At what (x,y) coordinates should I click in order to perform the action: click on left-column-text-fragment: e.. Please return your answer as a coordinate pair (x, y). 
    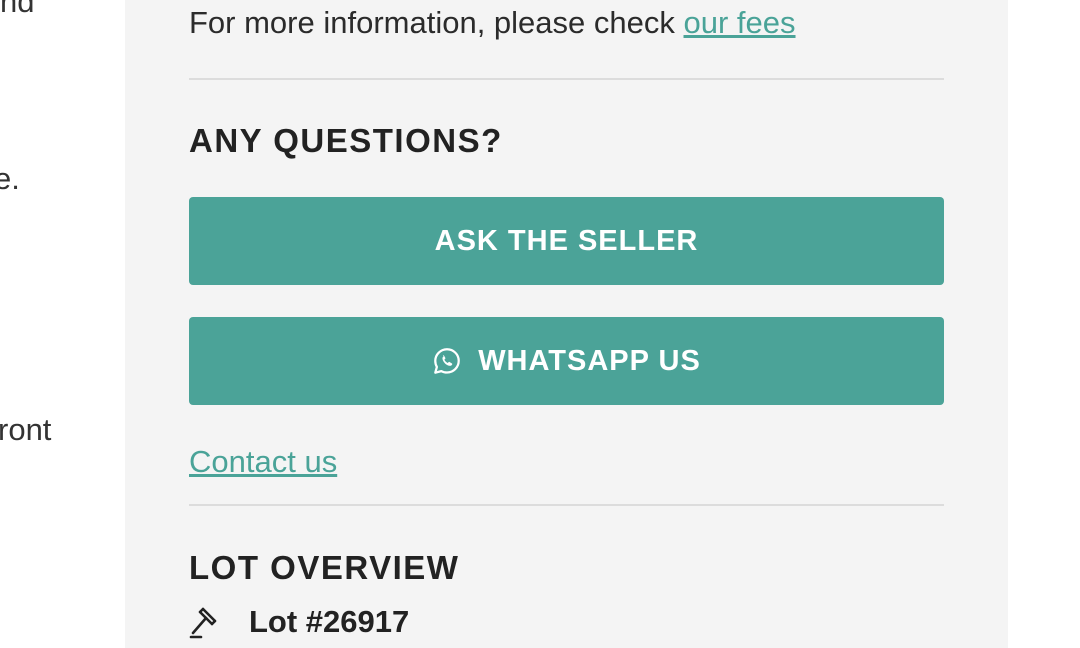
    Looking at the image, I should click on (10, 178).